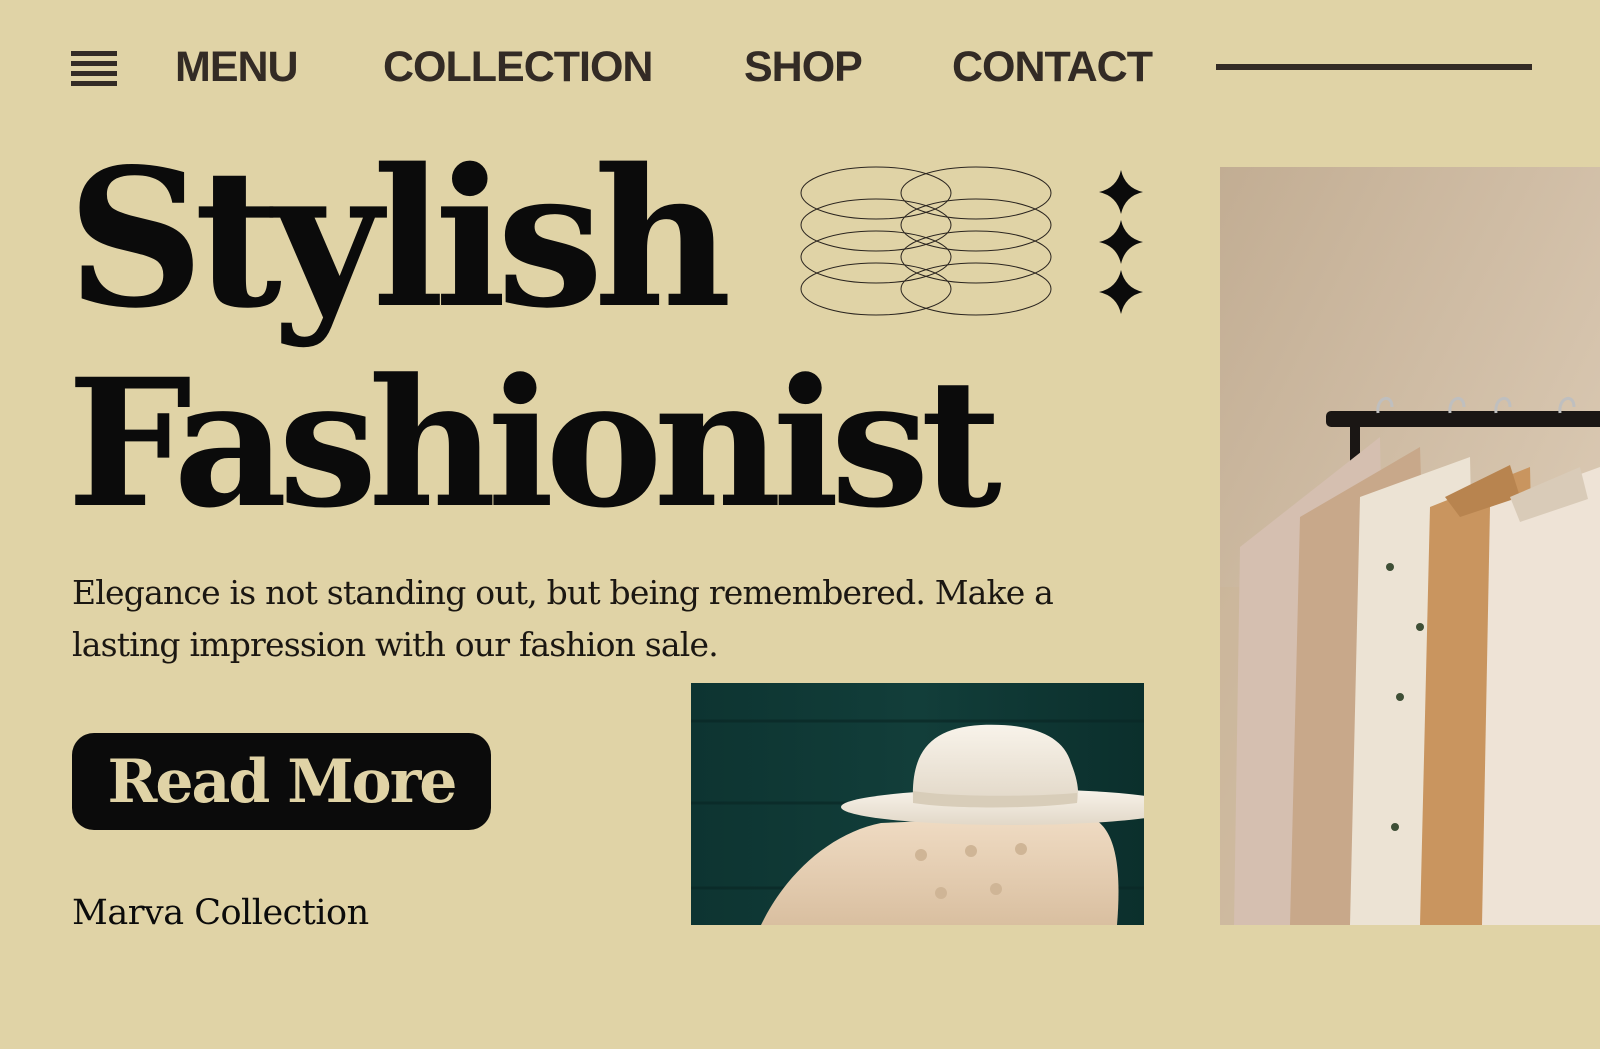  I want to click on read-more-button: Read More, so click(281, 781).